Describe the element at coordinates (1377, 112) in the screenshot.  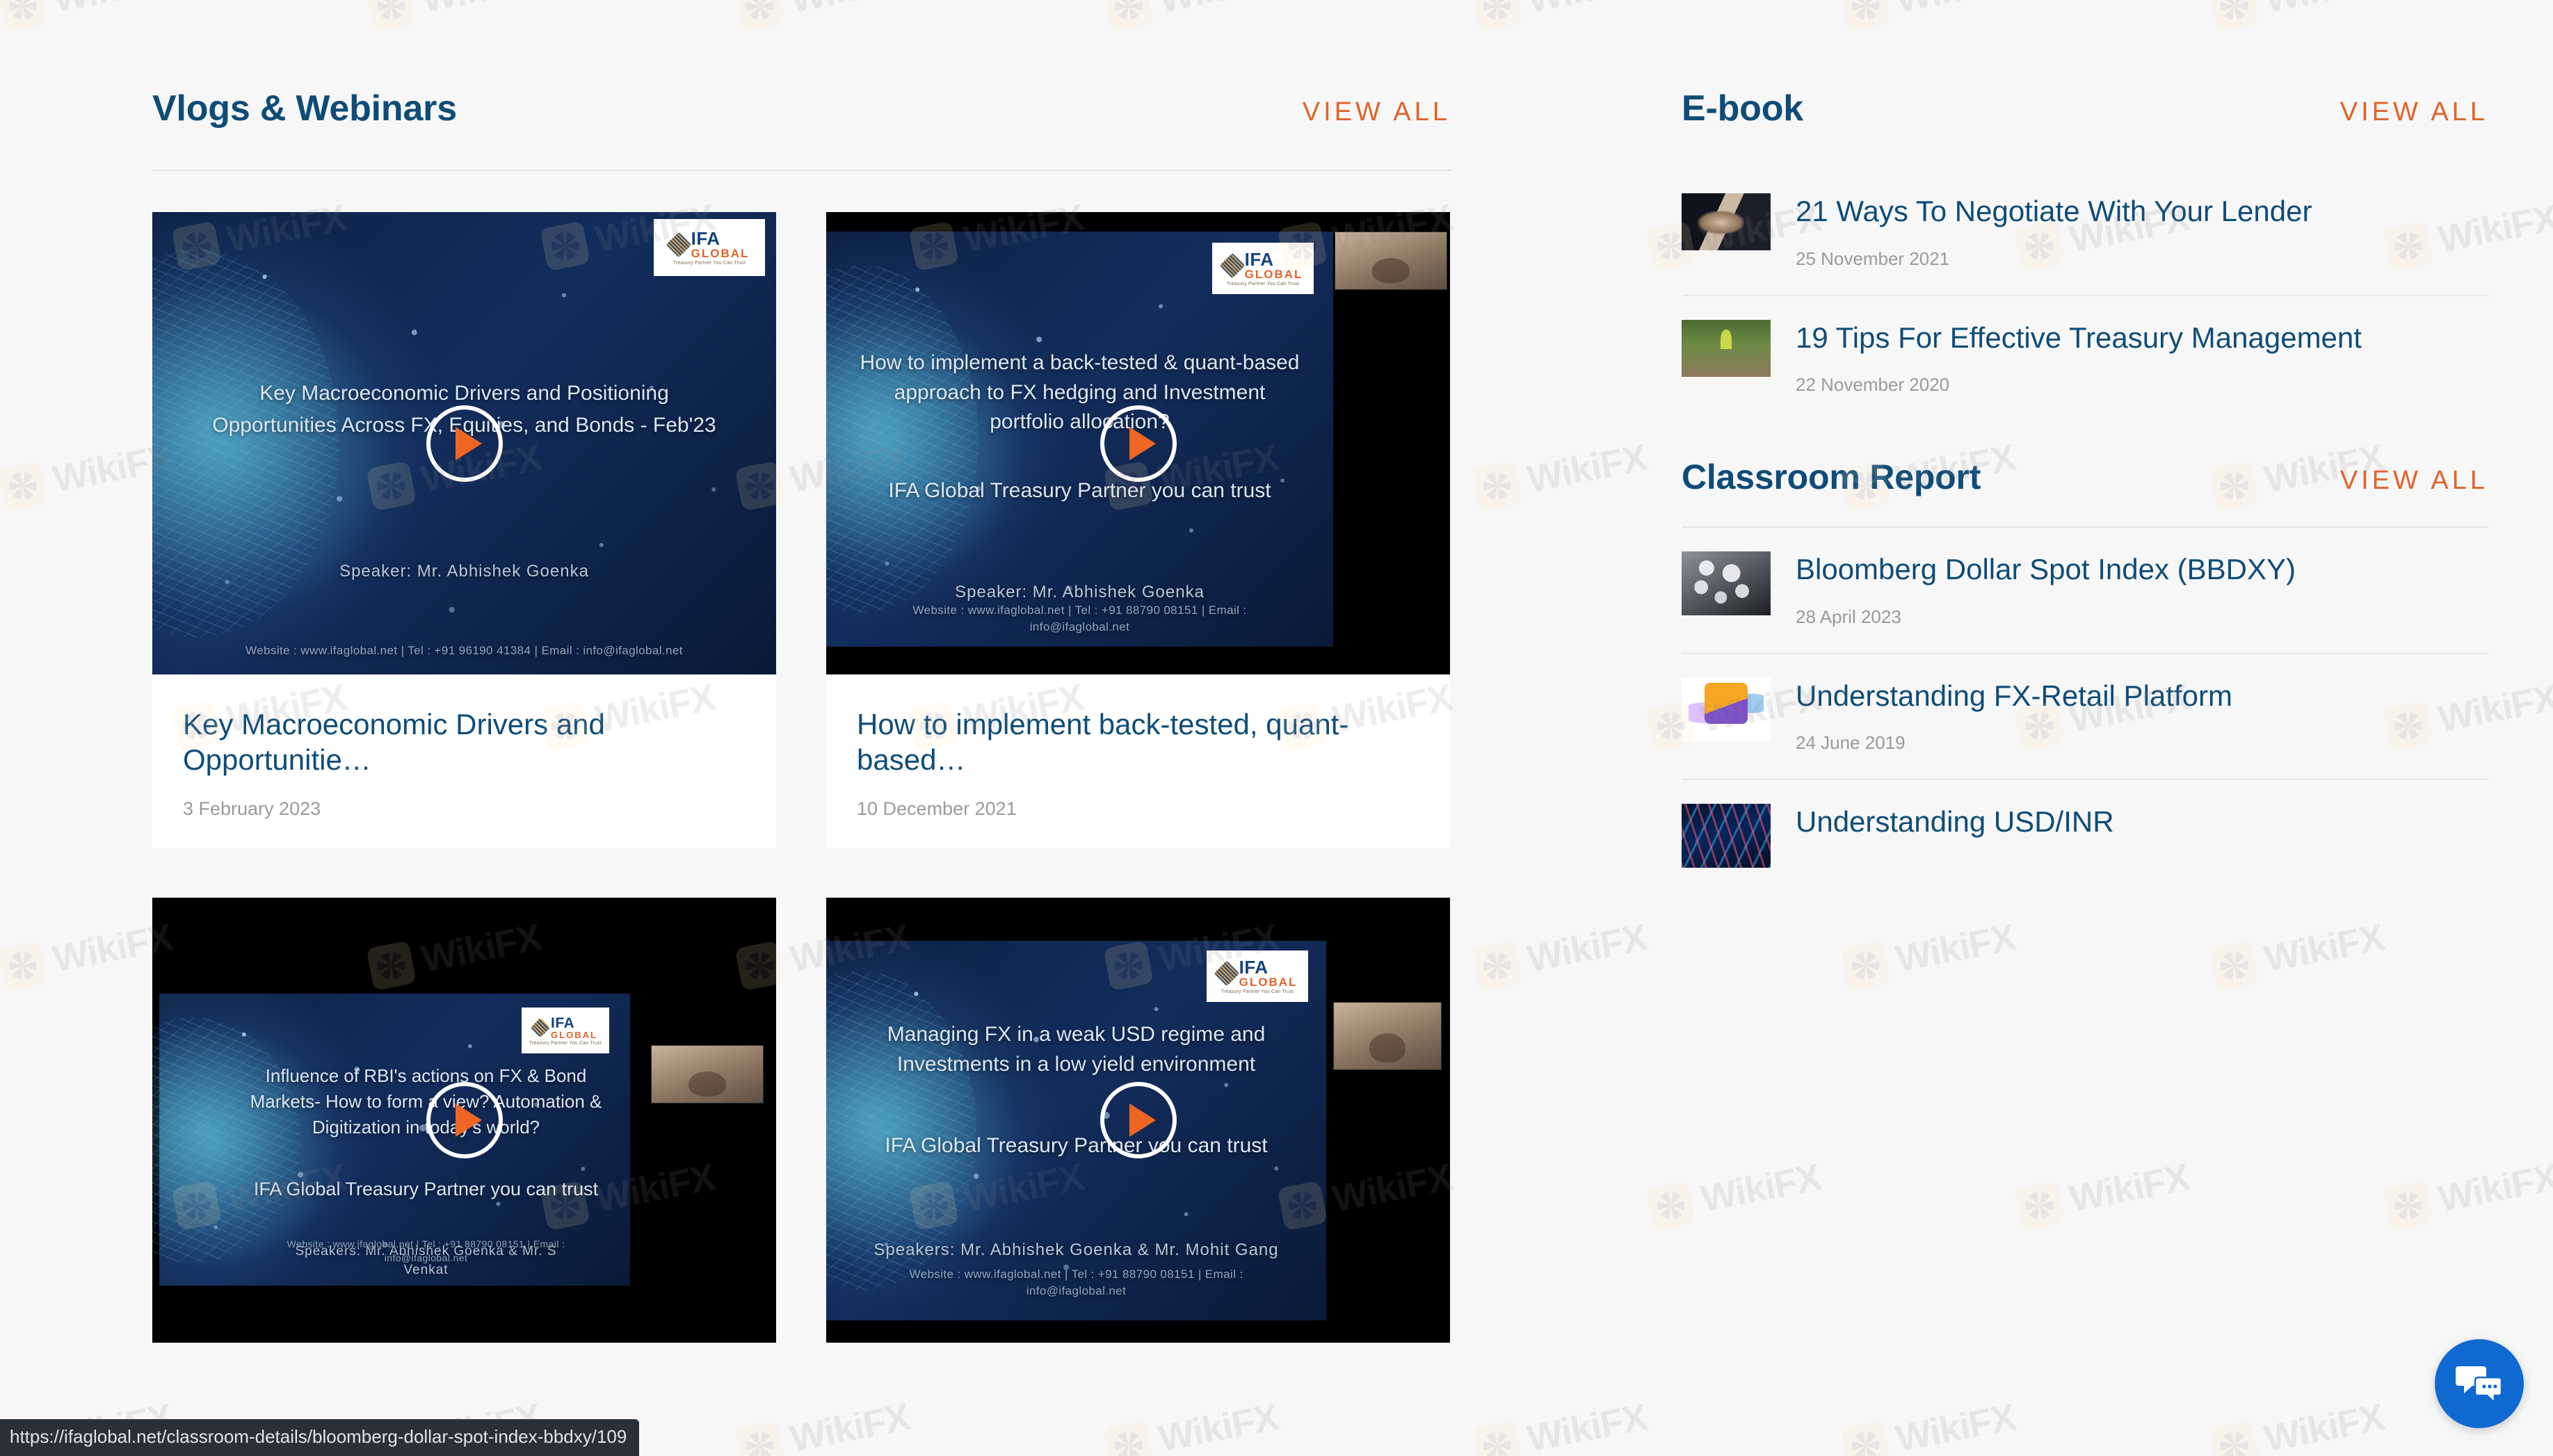
I see `vlogs-view-all-link: VIEW ALL` at that location.